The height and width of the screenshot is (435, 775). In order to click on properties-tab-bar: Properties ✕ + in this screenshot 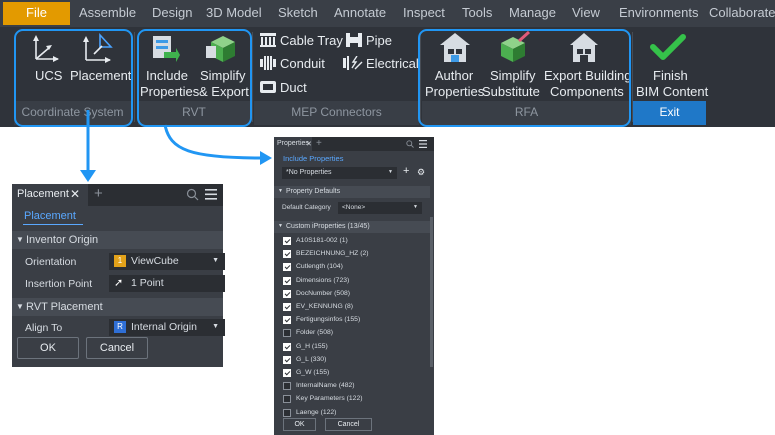, I will do `click(354, 144)`.